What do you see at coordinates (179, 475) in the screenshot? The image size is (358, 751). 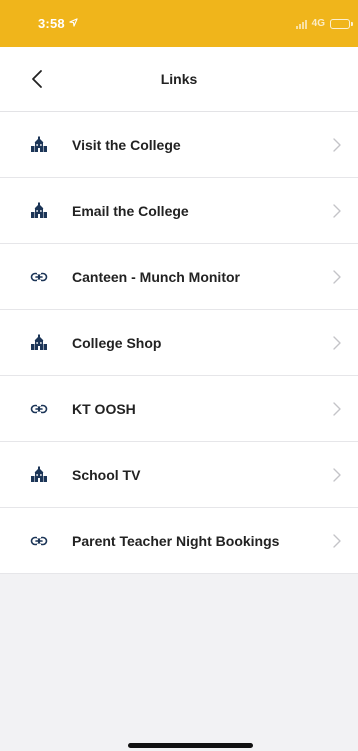 I see `link-row-school-tv: School TV` at bounding box center [179, 475].